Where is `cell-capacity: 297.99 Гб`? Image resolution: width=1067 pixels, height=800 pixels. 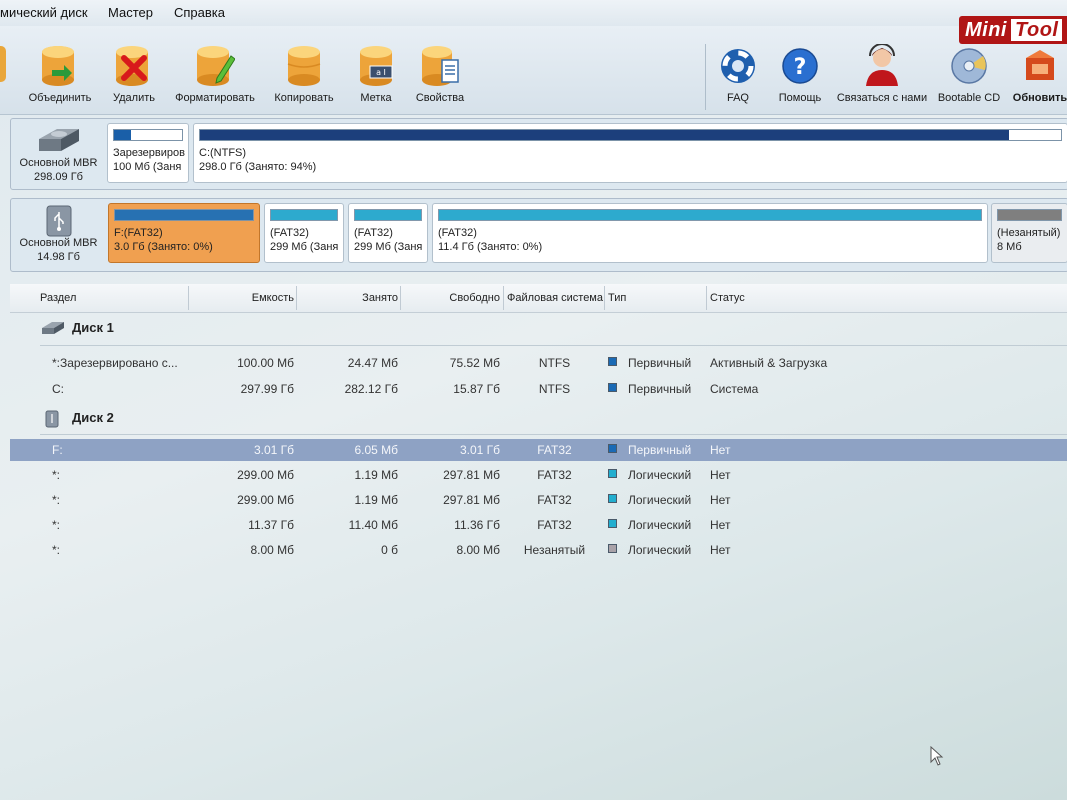 cell-capacity: 297.99 Гб is located at coordinates (267, 389).